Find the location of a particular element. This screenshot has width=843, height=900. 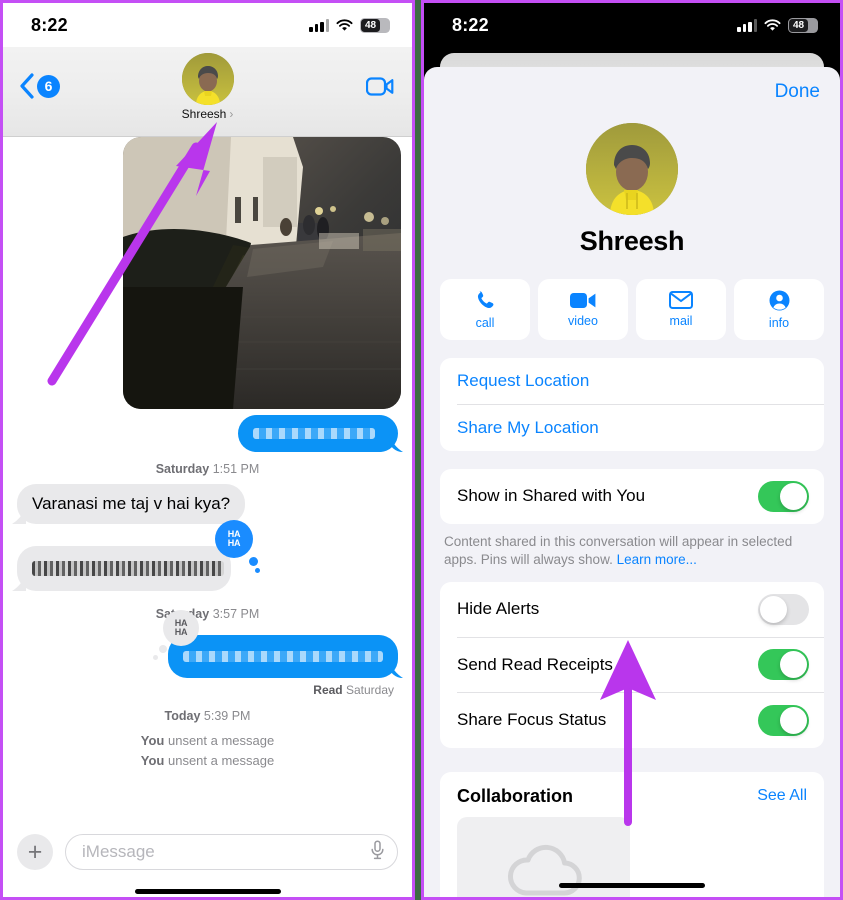

message-bubble-text: Varanasi me taj v hai kya? is located at coordinates (131, 504).